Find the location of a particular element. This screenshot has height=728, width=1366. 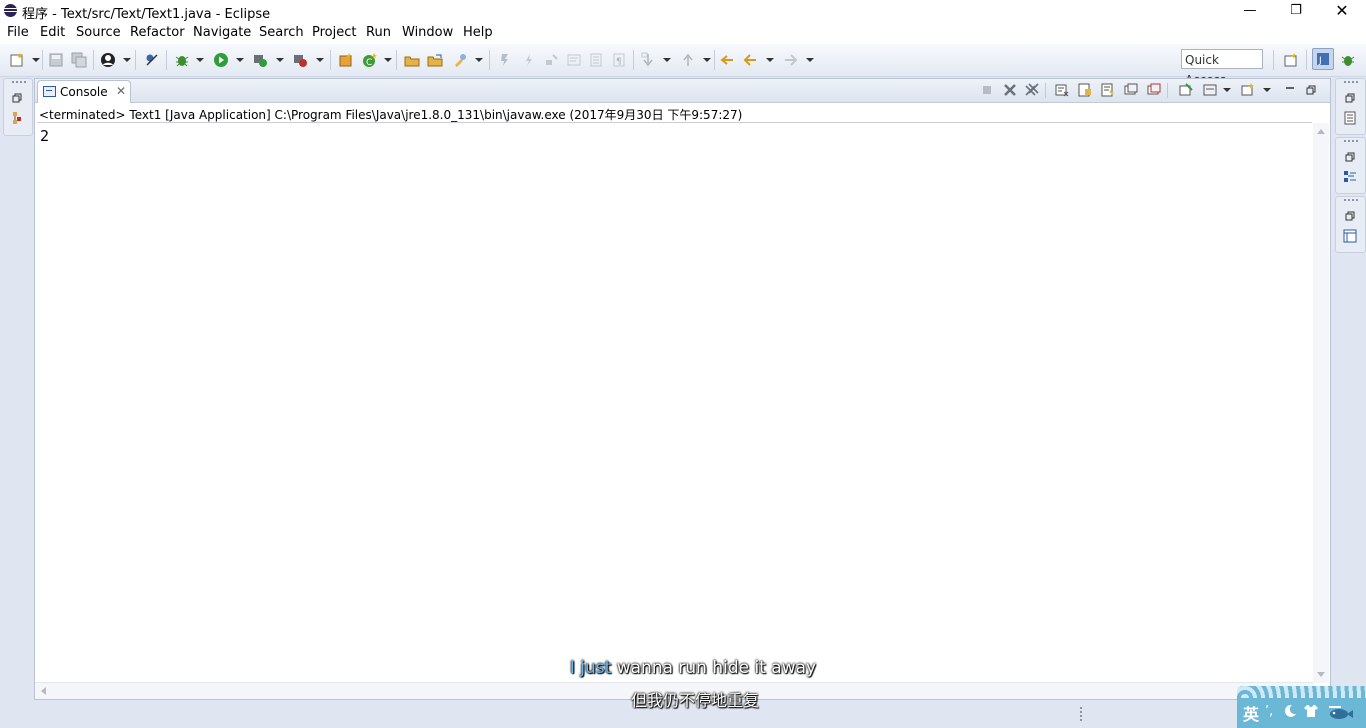

next-annotation-icon is located at coordinates (648, 60).